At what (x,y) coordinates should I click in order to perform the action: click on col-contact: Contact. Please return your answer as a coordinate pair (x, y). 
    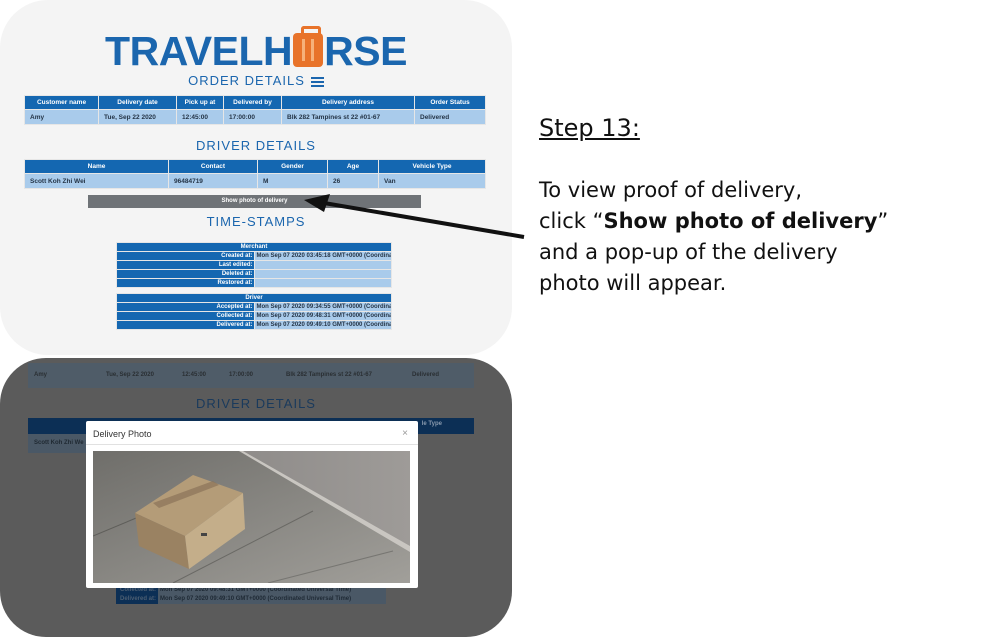
    Looking at the image, I should click on (213, 166).